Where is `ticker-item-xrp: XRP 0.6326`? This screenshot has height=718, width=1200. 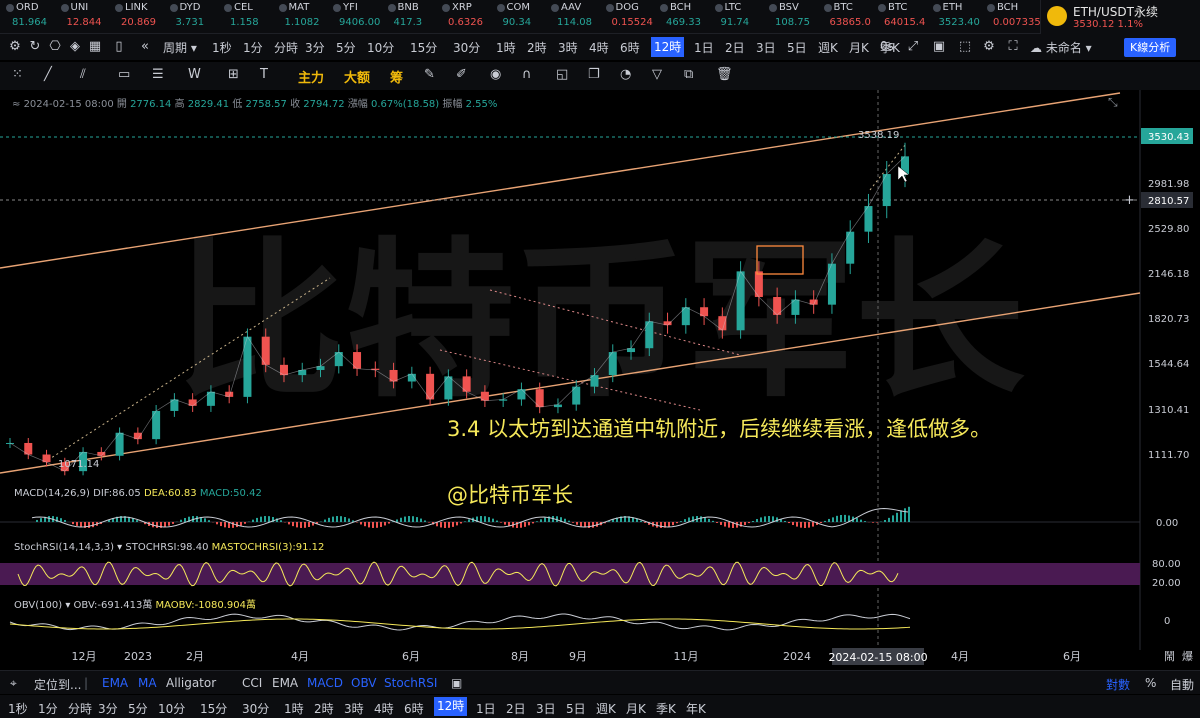 ticker-item-xrp: XRP 0.6326 is located at coordinates (473, 17).